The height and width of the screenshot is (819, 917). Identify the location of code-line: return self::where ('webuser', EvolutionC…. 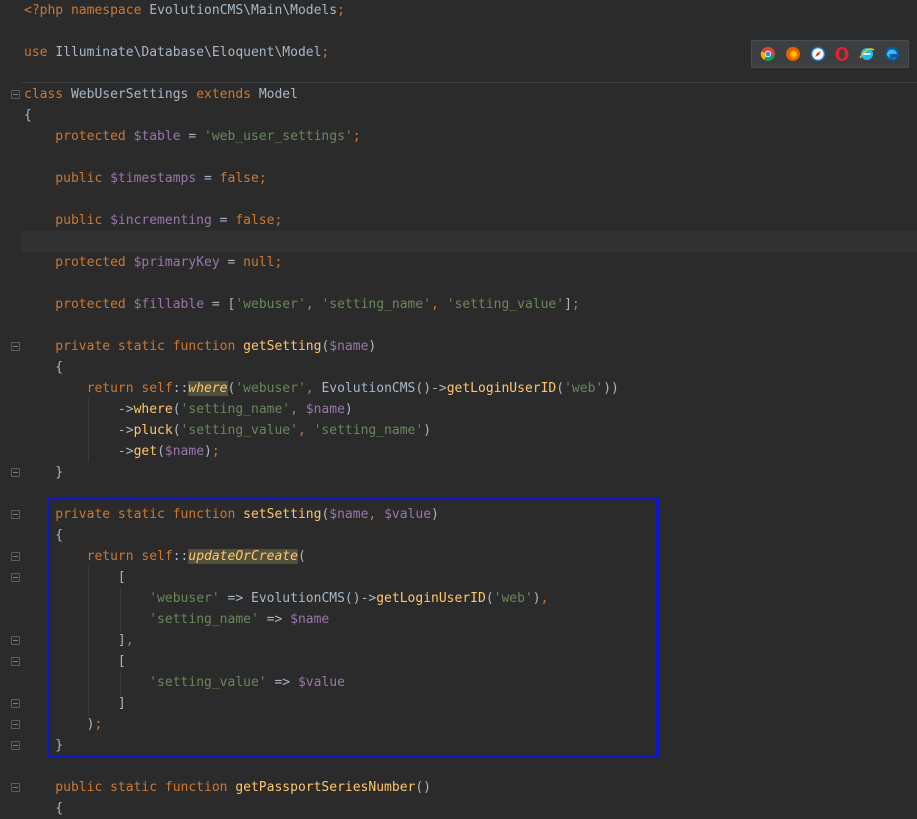
(321, 388).